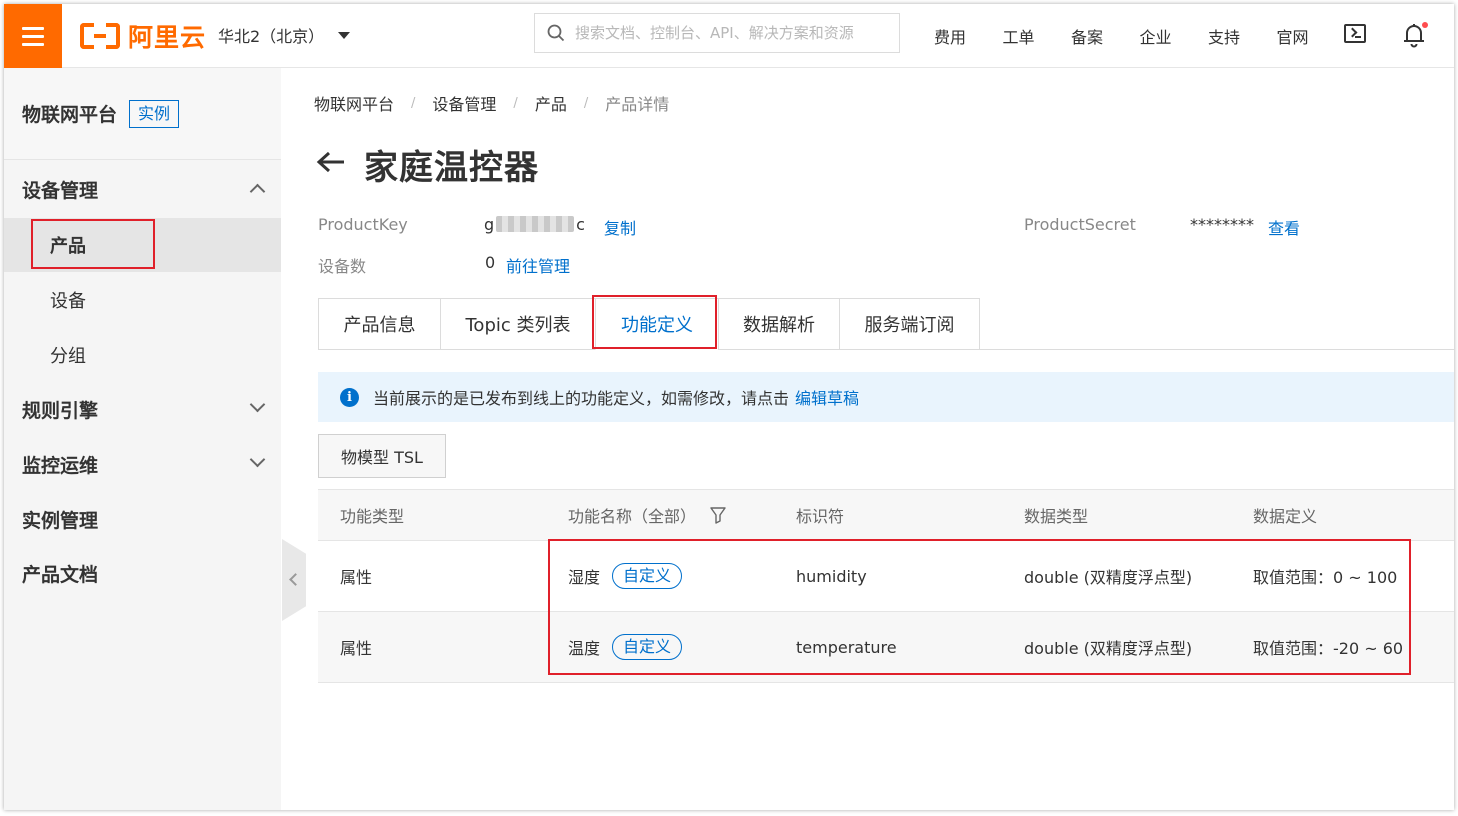 Image resolution: width=1458 pixels, height=816 pixels. I want to click on product-key-end: c, so click(580, 224).